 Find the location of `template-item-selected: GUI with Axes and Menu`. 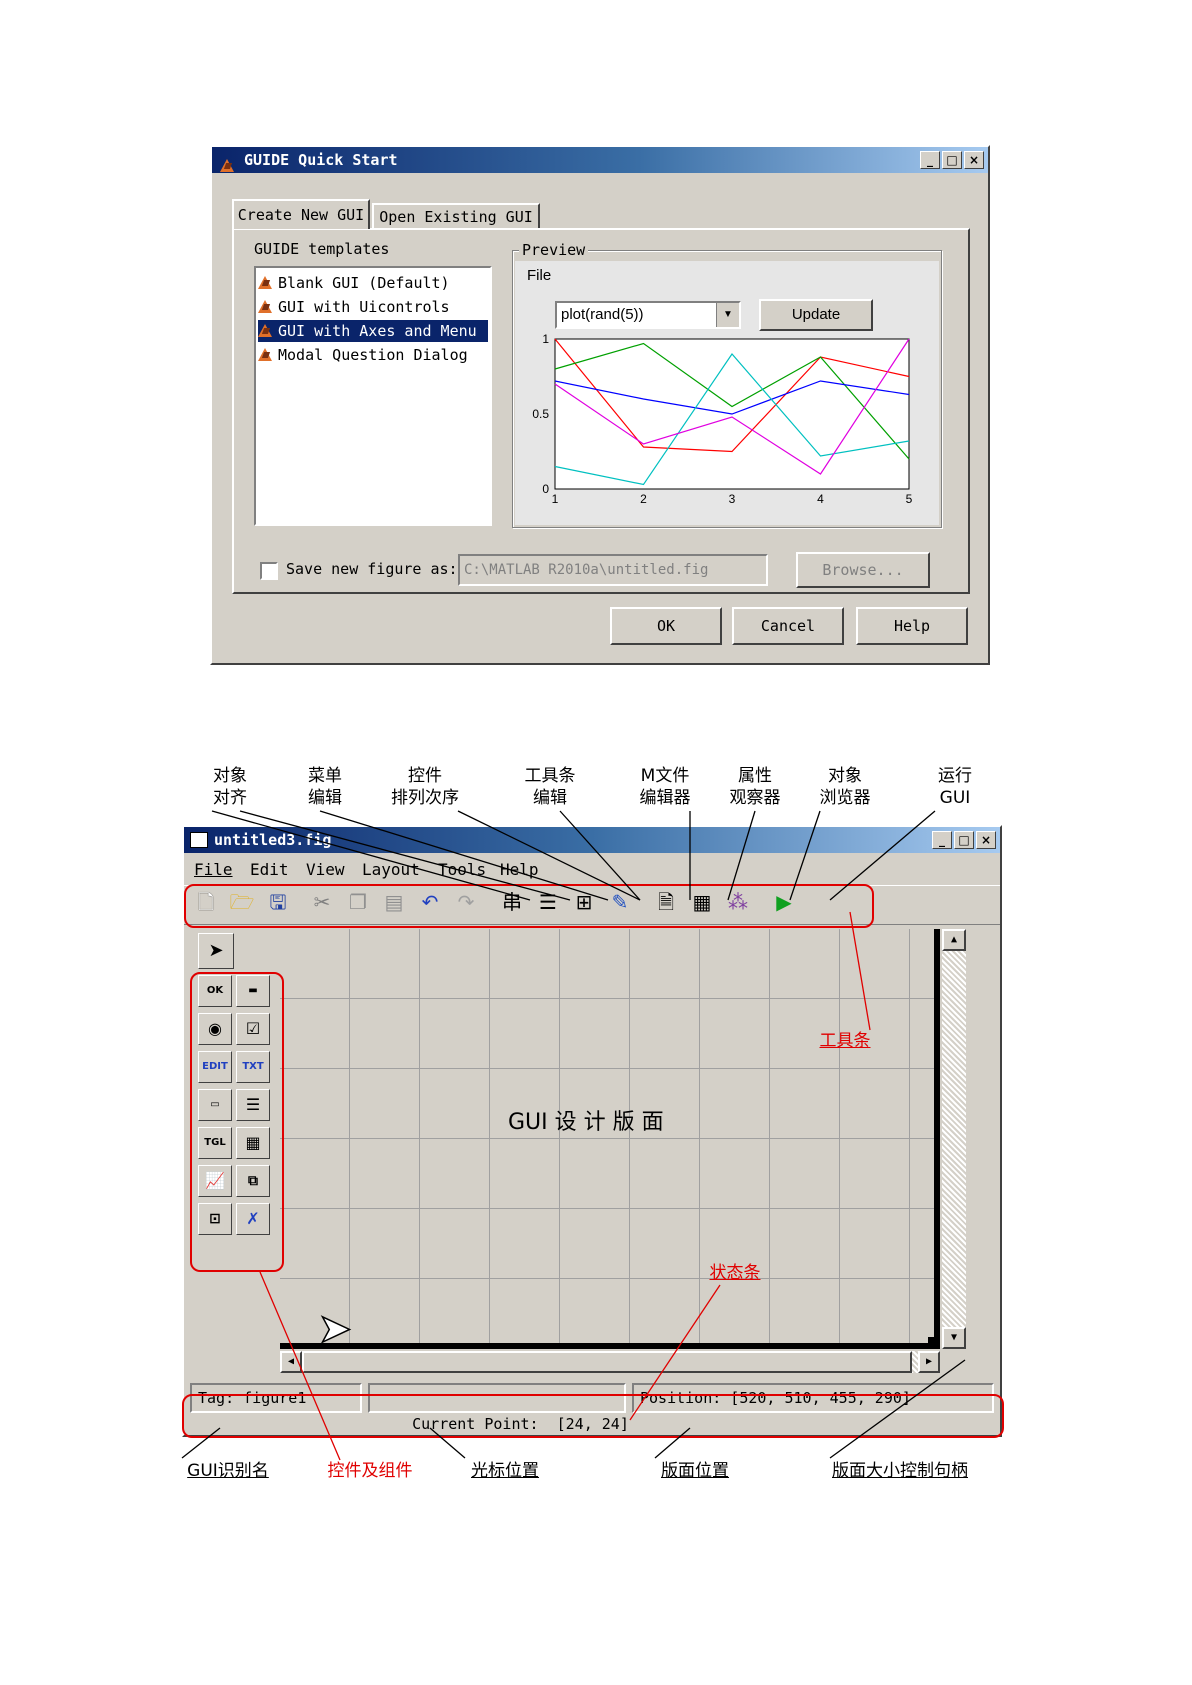

template-item-selected: GUI with Axes and Menu is located at coordinates (373, 331).